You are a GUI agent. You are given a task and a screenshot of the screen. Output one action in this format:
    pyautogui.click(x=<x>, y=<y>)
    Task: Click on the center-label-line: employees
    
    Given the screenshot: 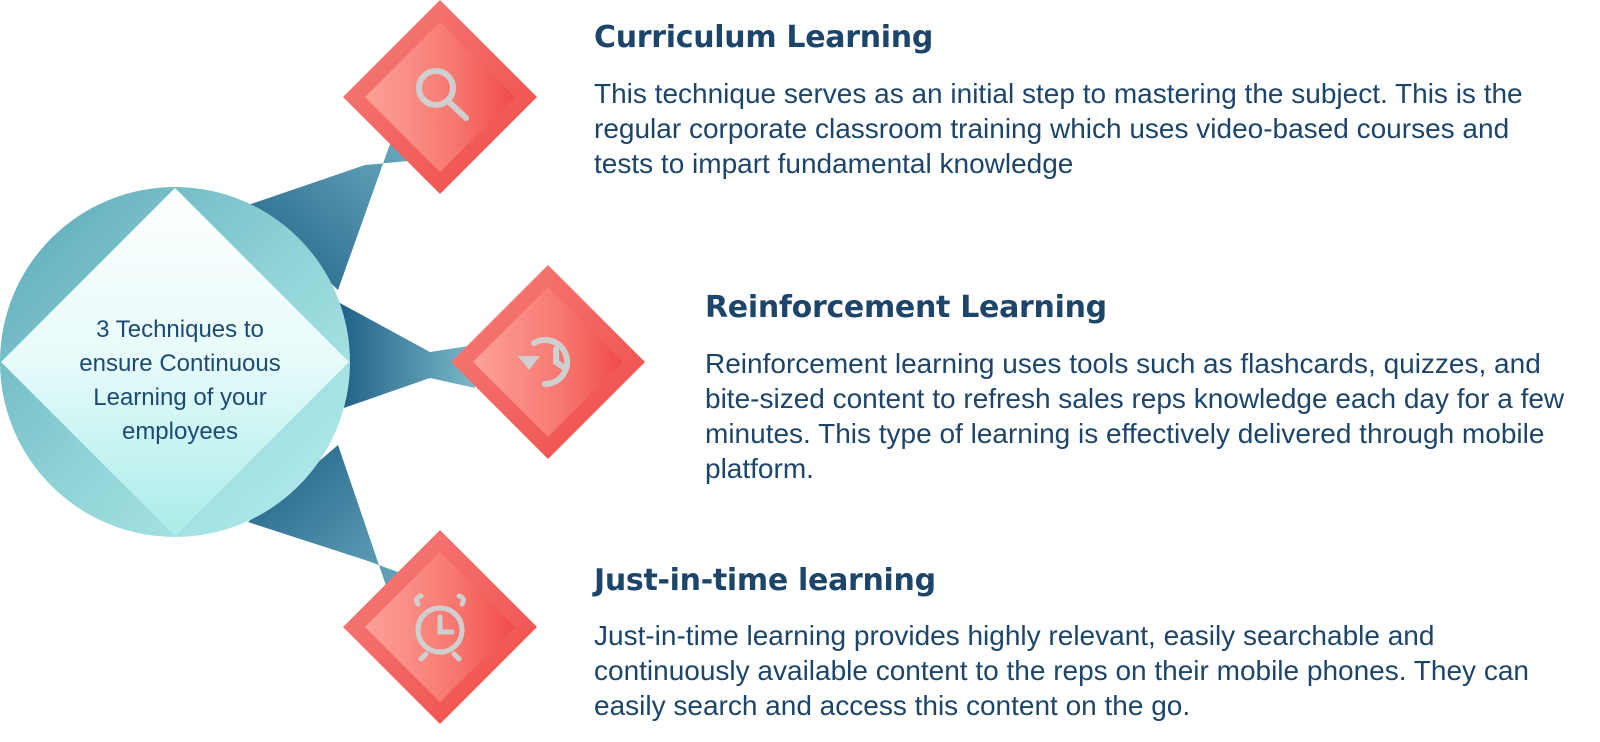 What is the action you would take?
    pyautogui.click(x=180, y=431)
    